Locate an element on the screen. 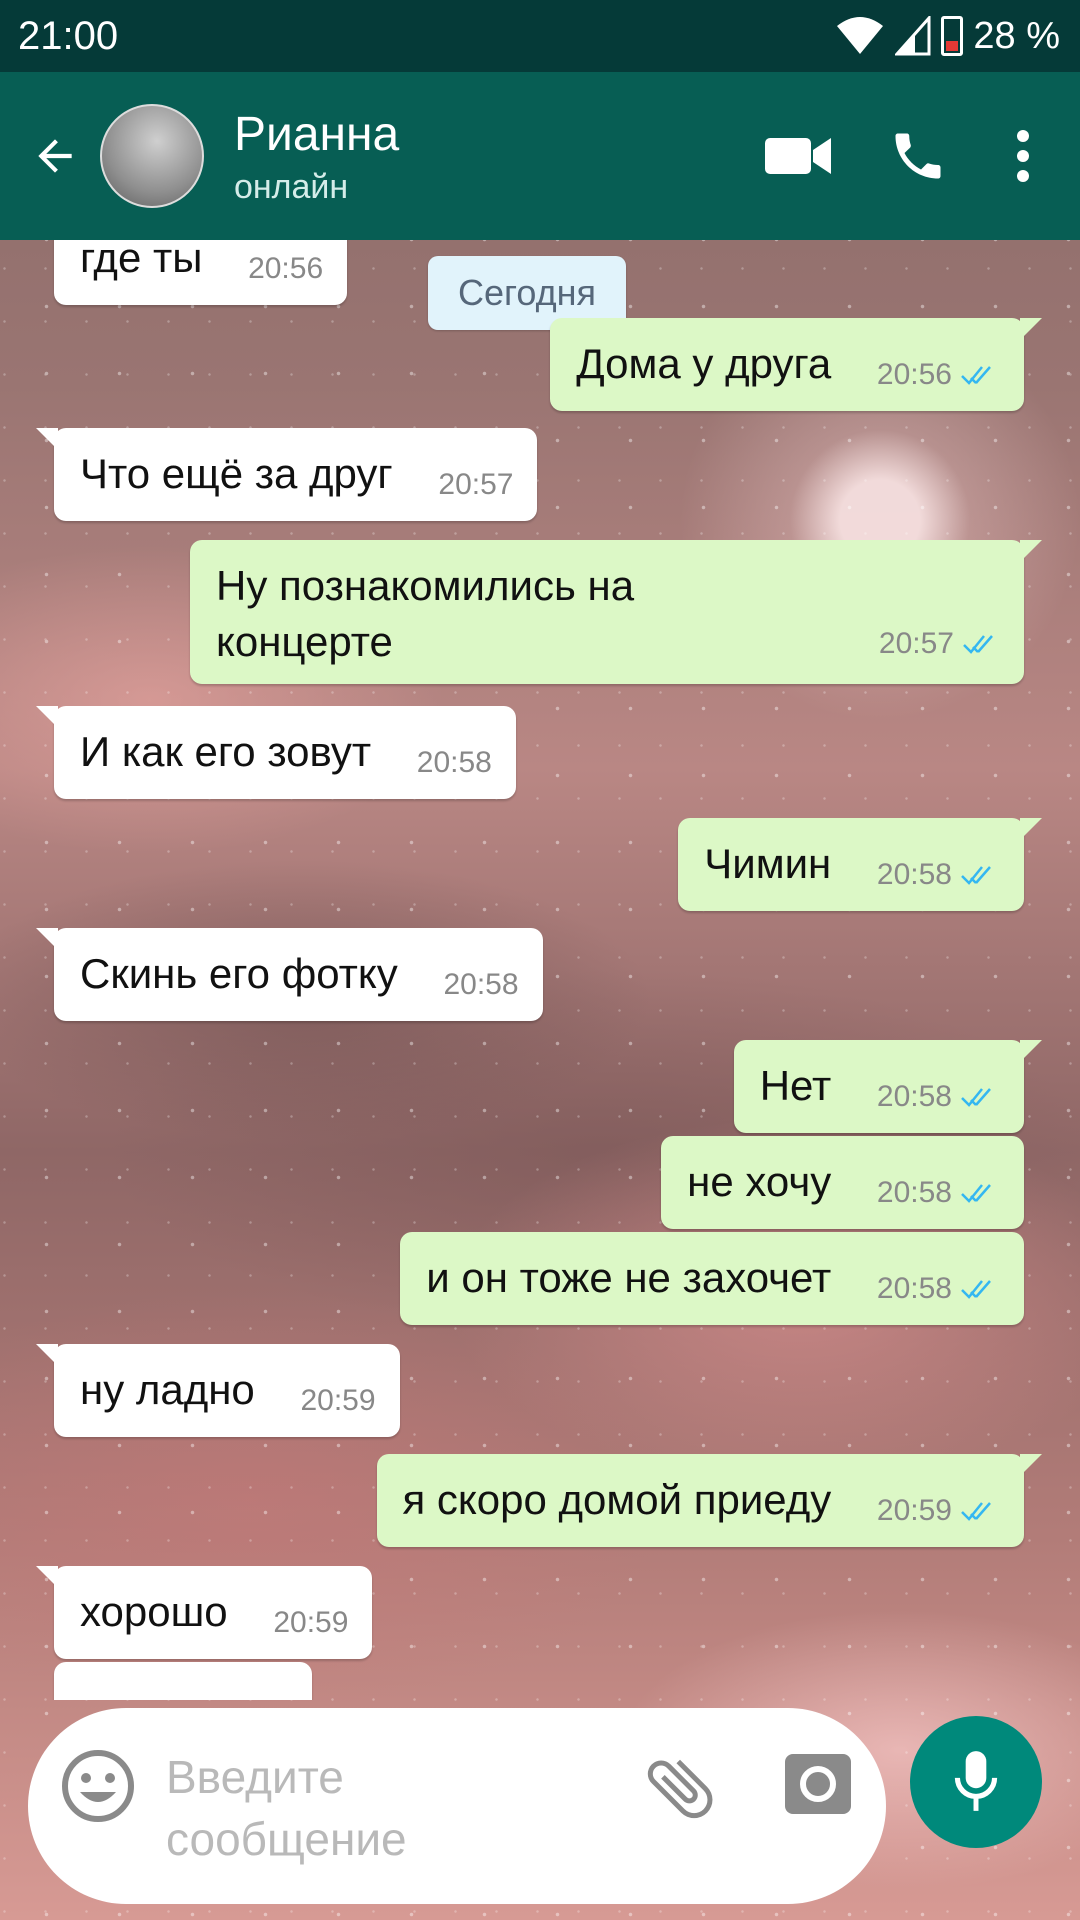 The width and height of the screenshot is (1080, 1920). wifi-icon is located at coordinates (860, 35).